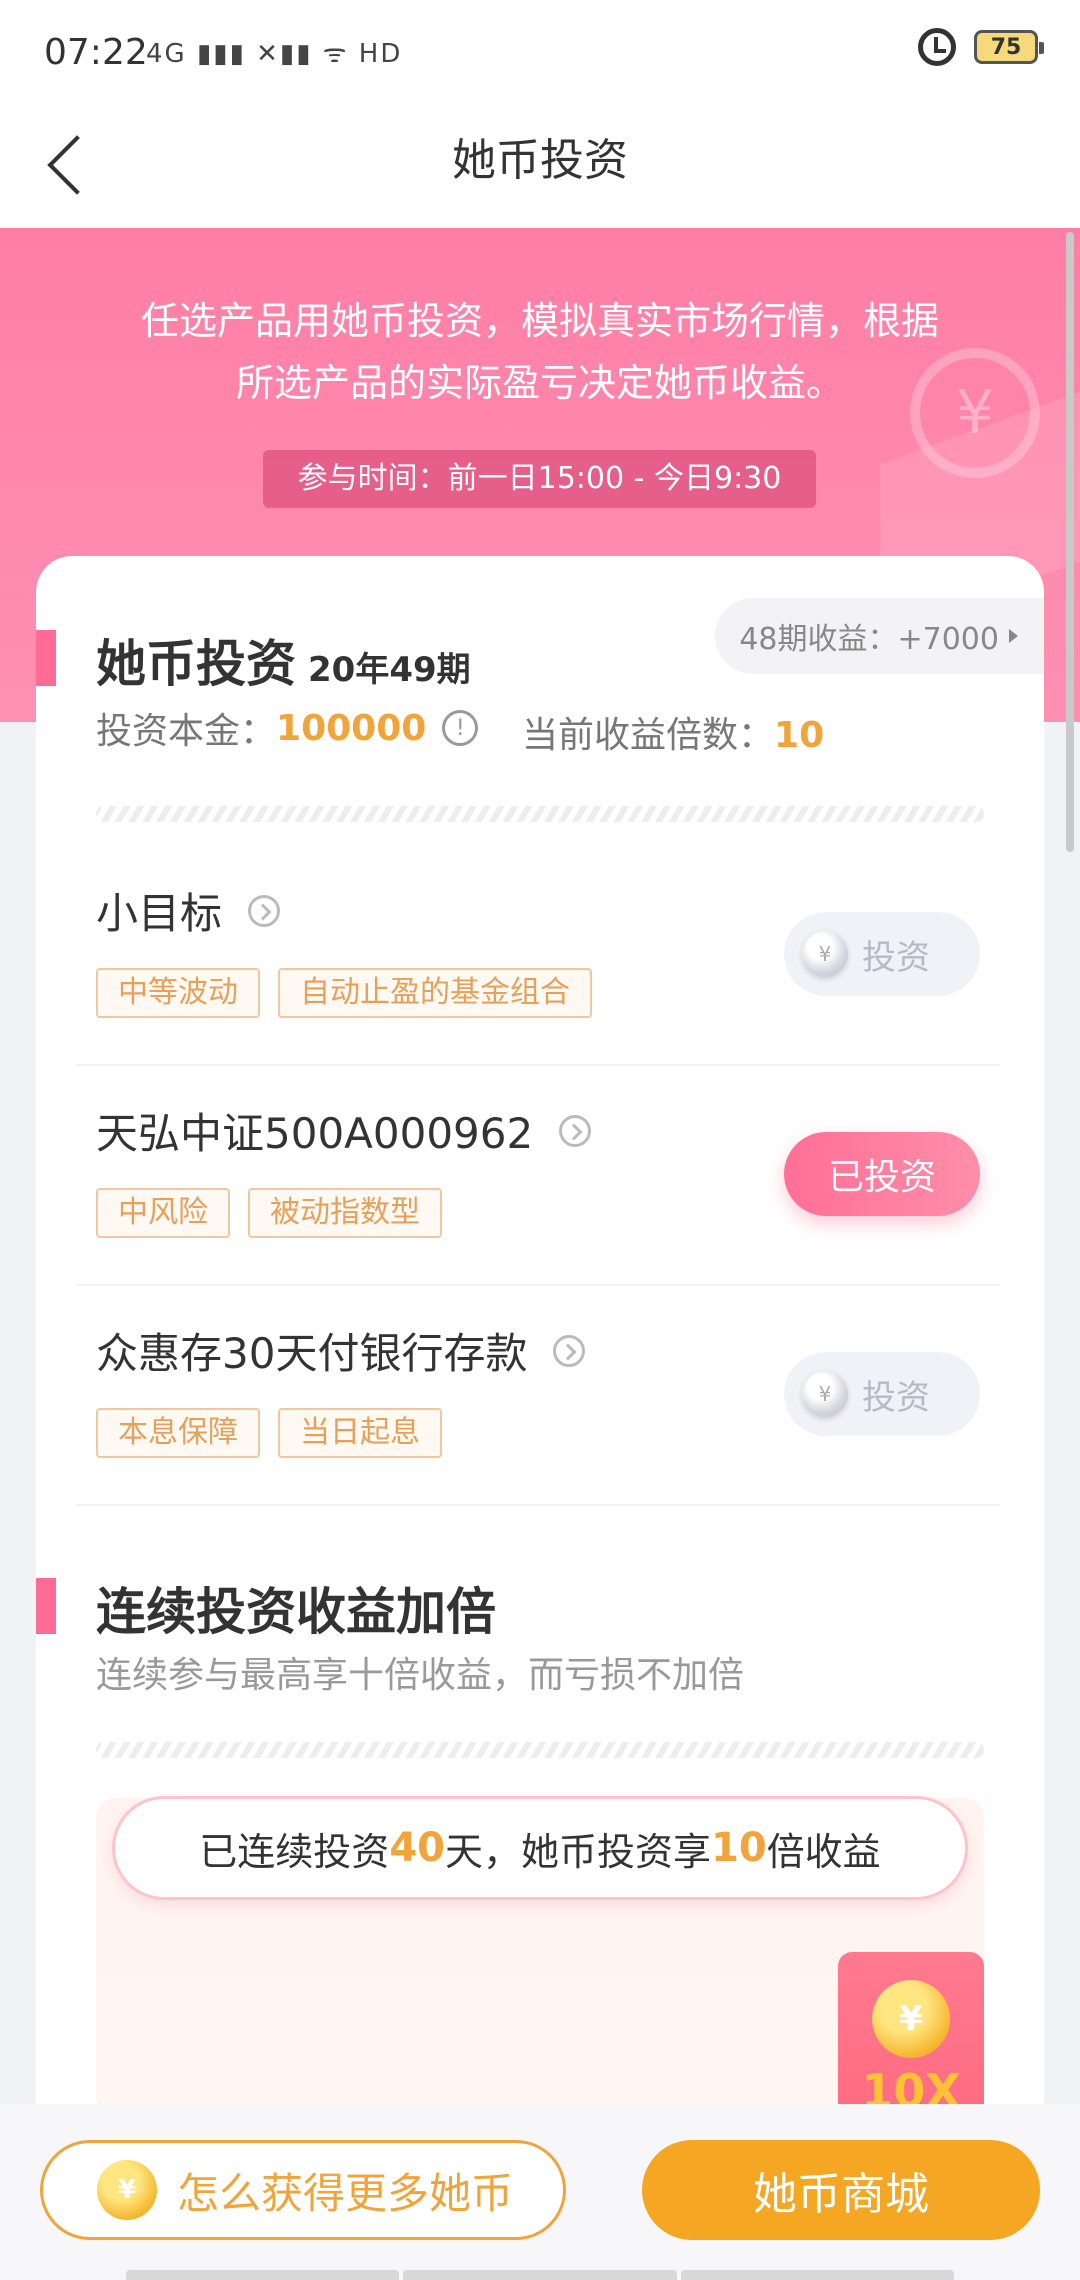 Image resolution: width=1080 pixels, height=2280 pixels. I want to click on investment-title-text: 她币投资, so click(196, 664).